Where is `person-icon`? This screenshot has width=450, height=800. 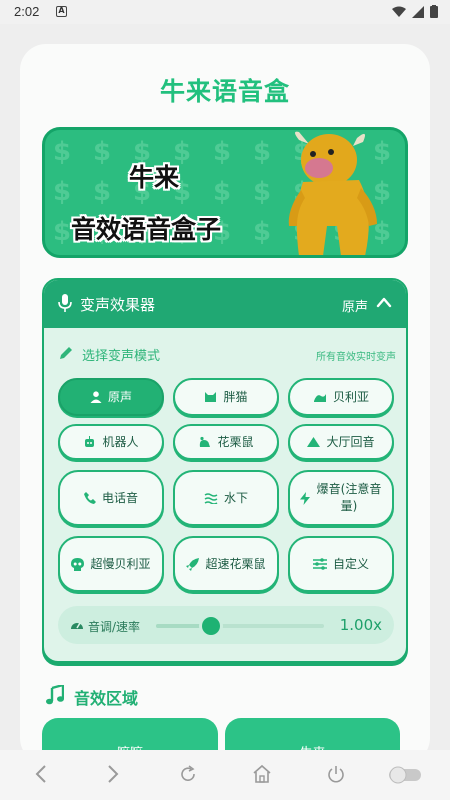 person-icon is located at coordinates (96, 397).